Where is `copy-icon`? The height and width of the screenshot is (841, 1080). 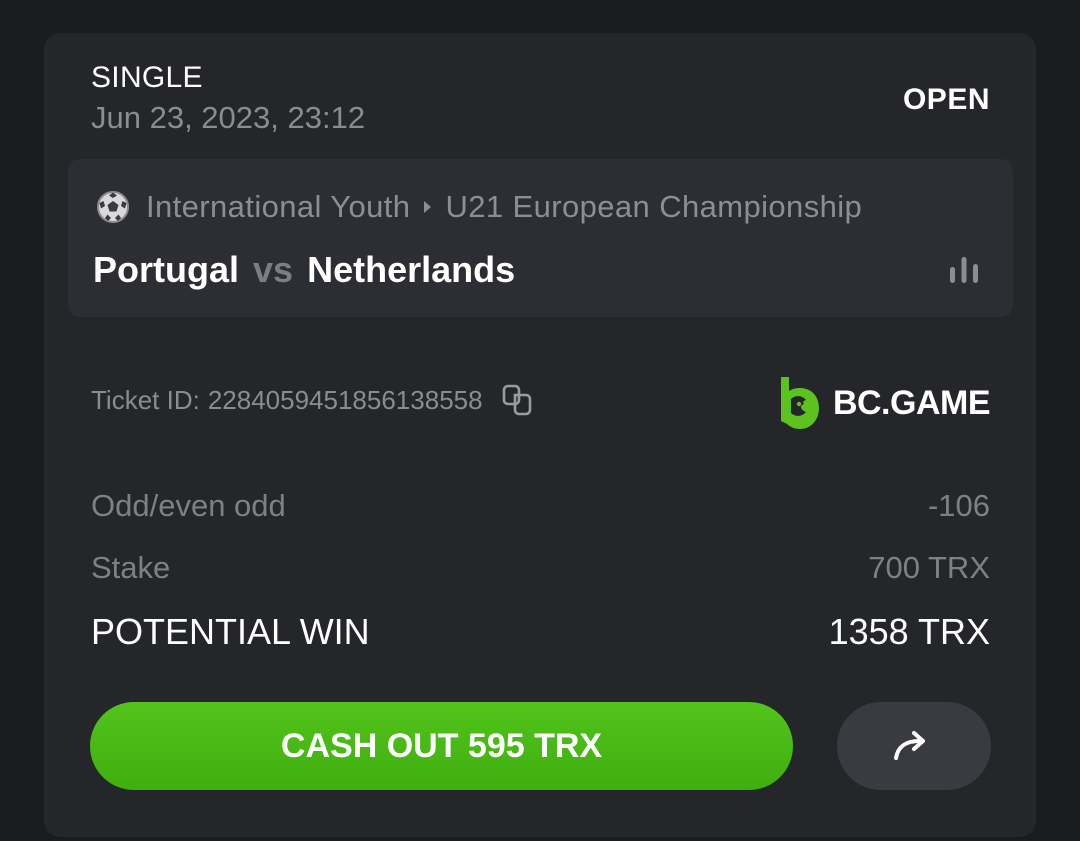 copy-icon is located at coordinates (517, 400).